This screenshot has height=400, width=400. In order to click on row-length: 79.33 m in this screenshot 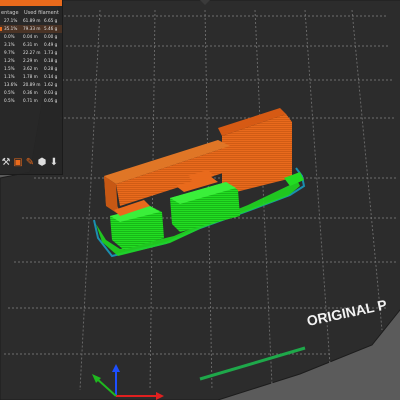, I will do `click(32, 28)`.